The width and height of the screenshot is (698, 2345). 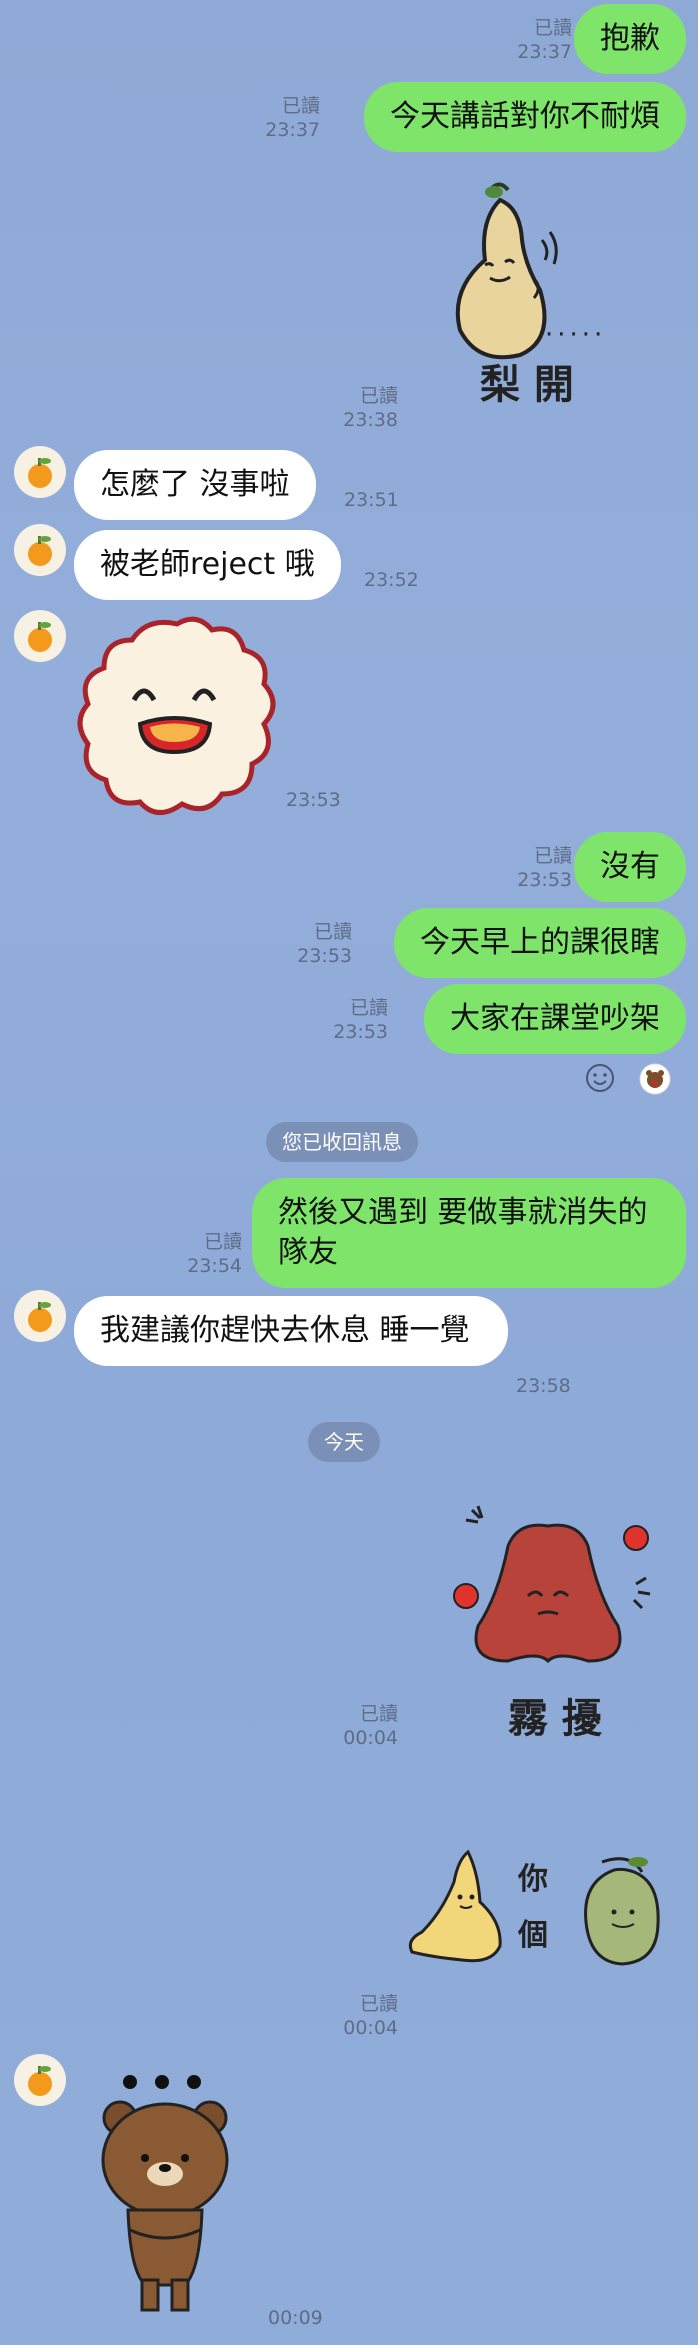 What do you see at coordinates (527, 384) in the screenshot?
I see `sticker-caption: 梨 開` at bounding box center [527, 384].